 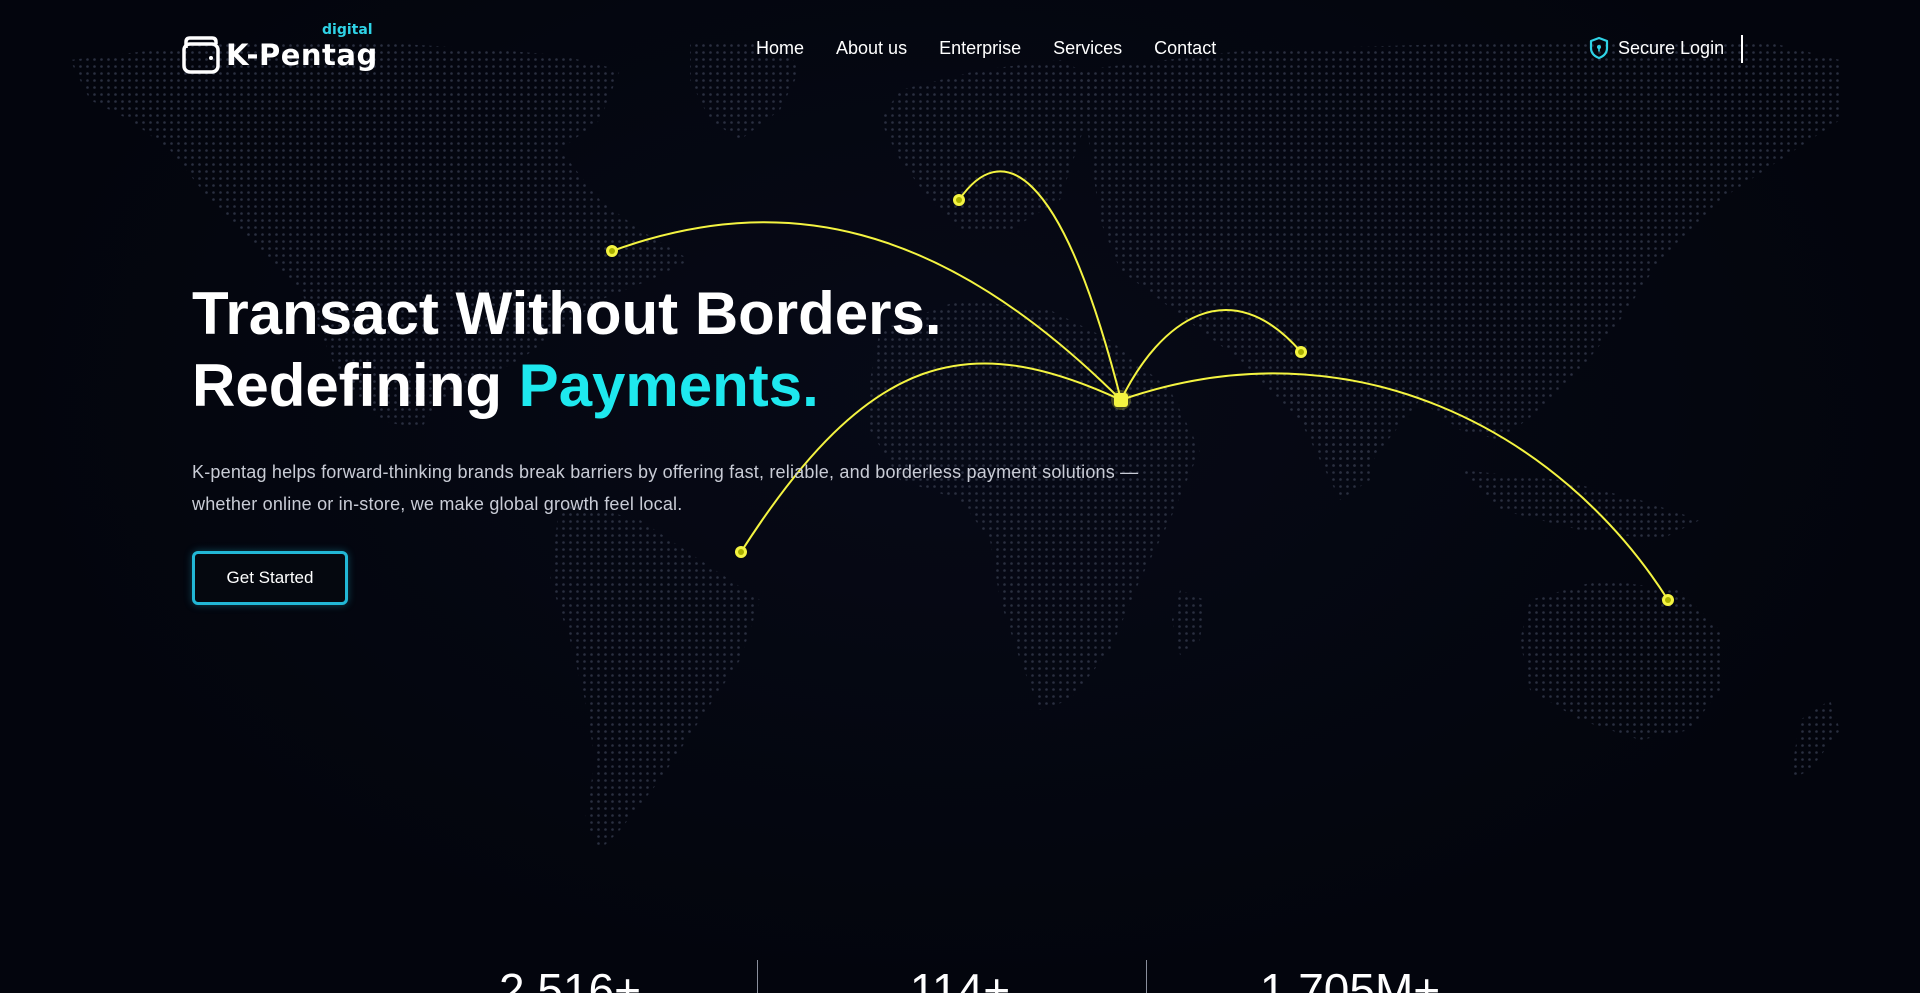 What do you see at coordinates (270, 578) in the screenshot?
I see `get-started-button: Get Started` at bounding box center [270, 578].